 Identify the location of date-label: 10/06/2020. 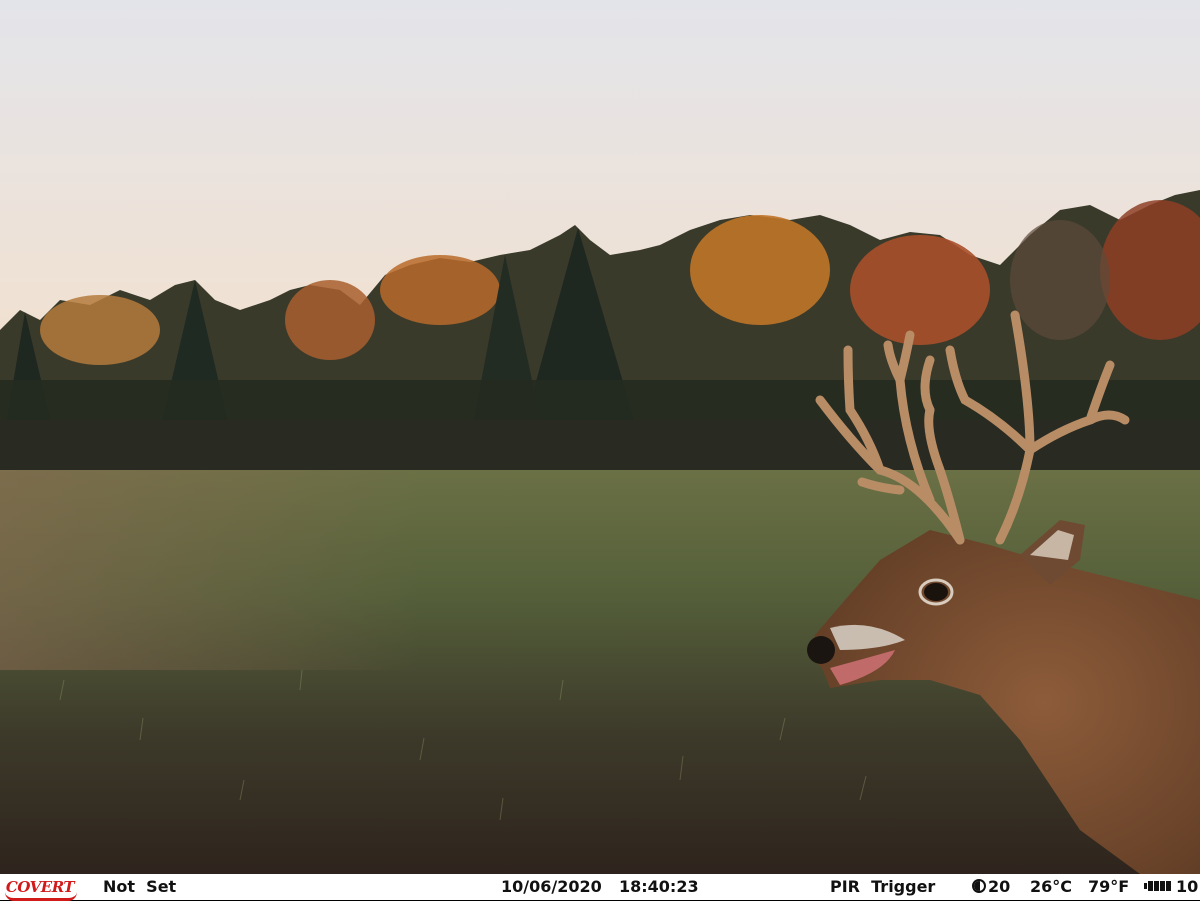
(551, 886).